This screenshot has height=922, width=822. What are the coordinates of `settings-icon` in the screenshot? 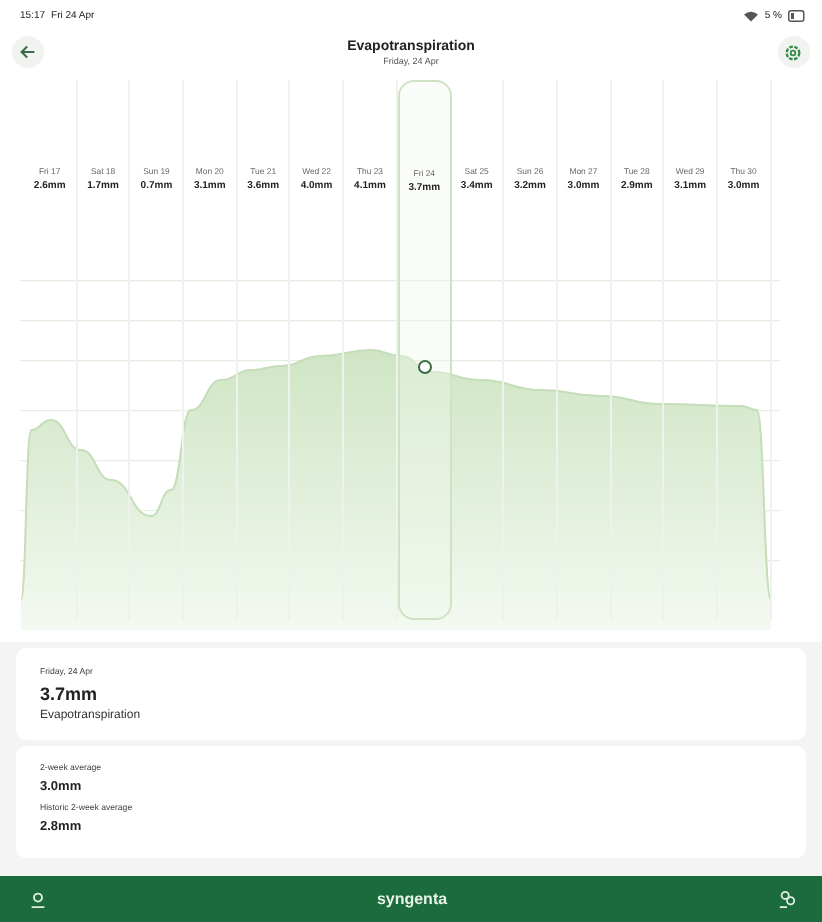 It's located at (793, 52).